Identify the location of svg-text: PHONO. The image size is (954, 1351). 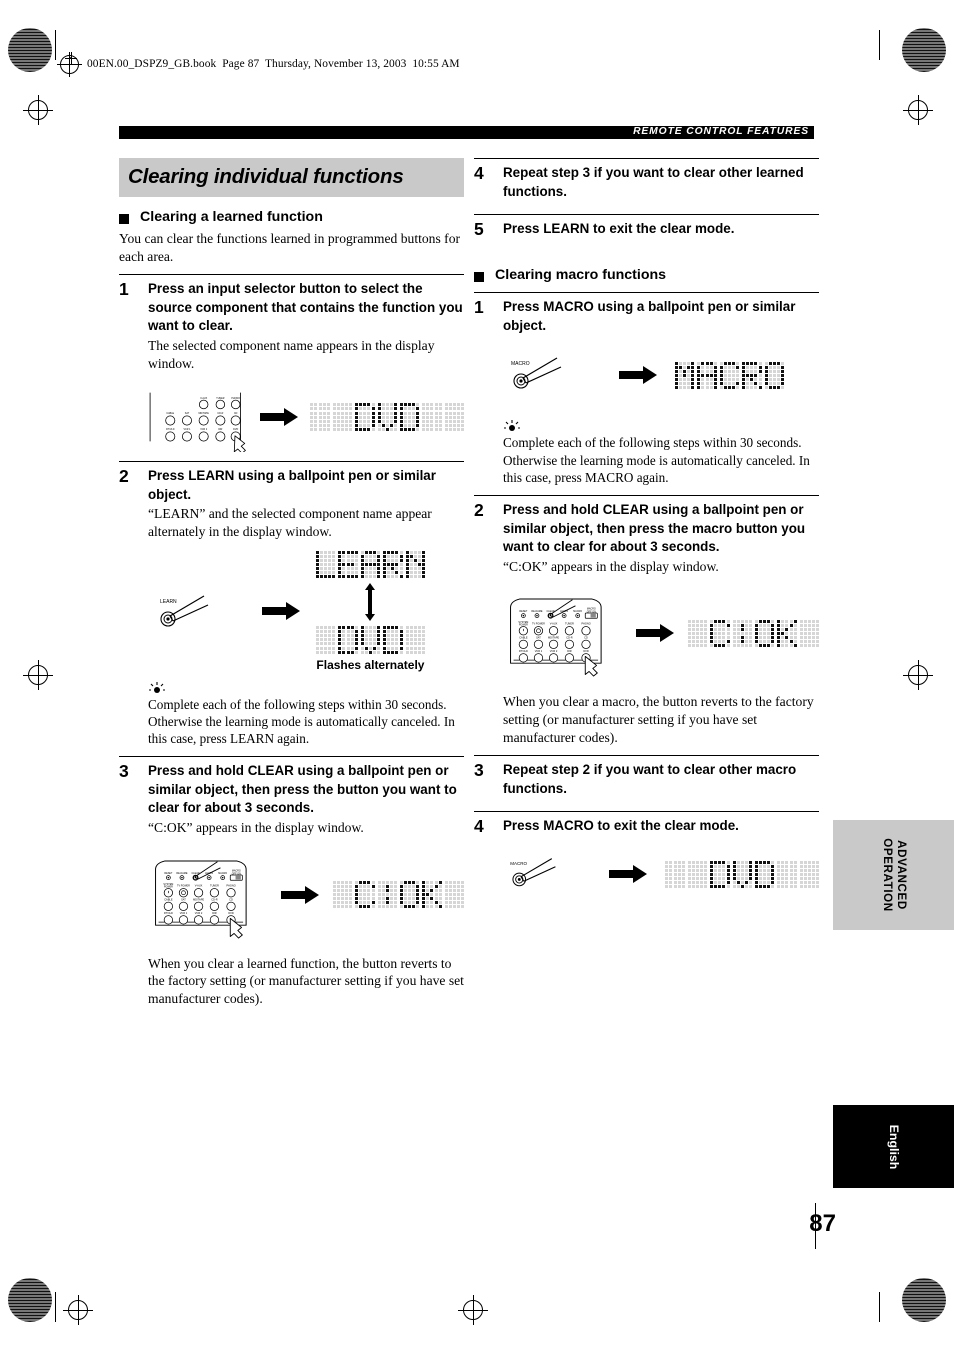
(585, 624).